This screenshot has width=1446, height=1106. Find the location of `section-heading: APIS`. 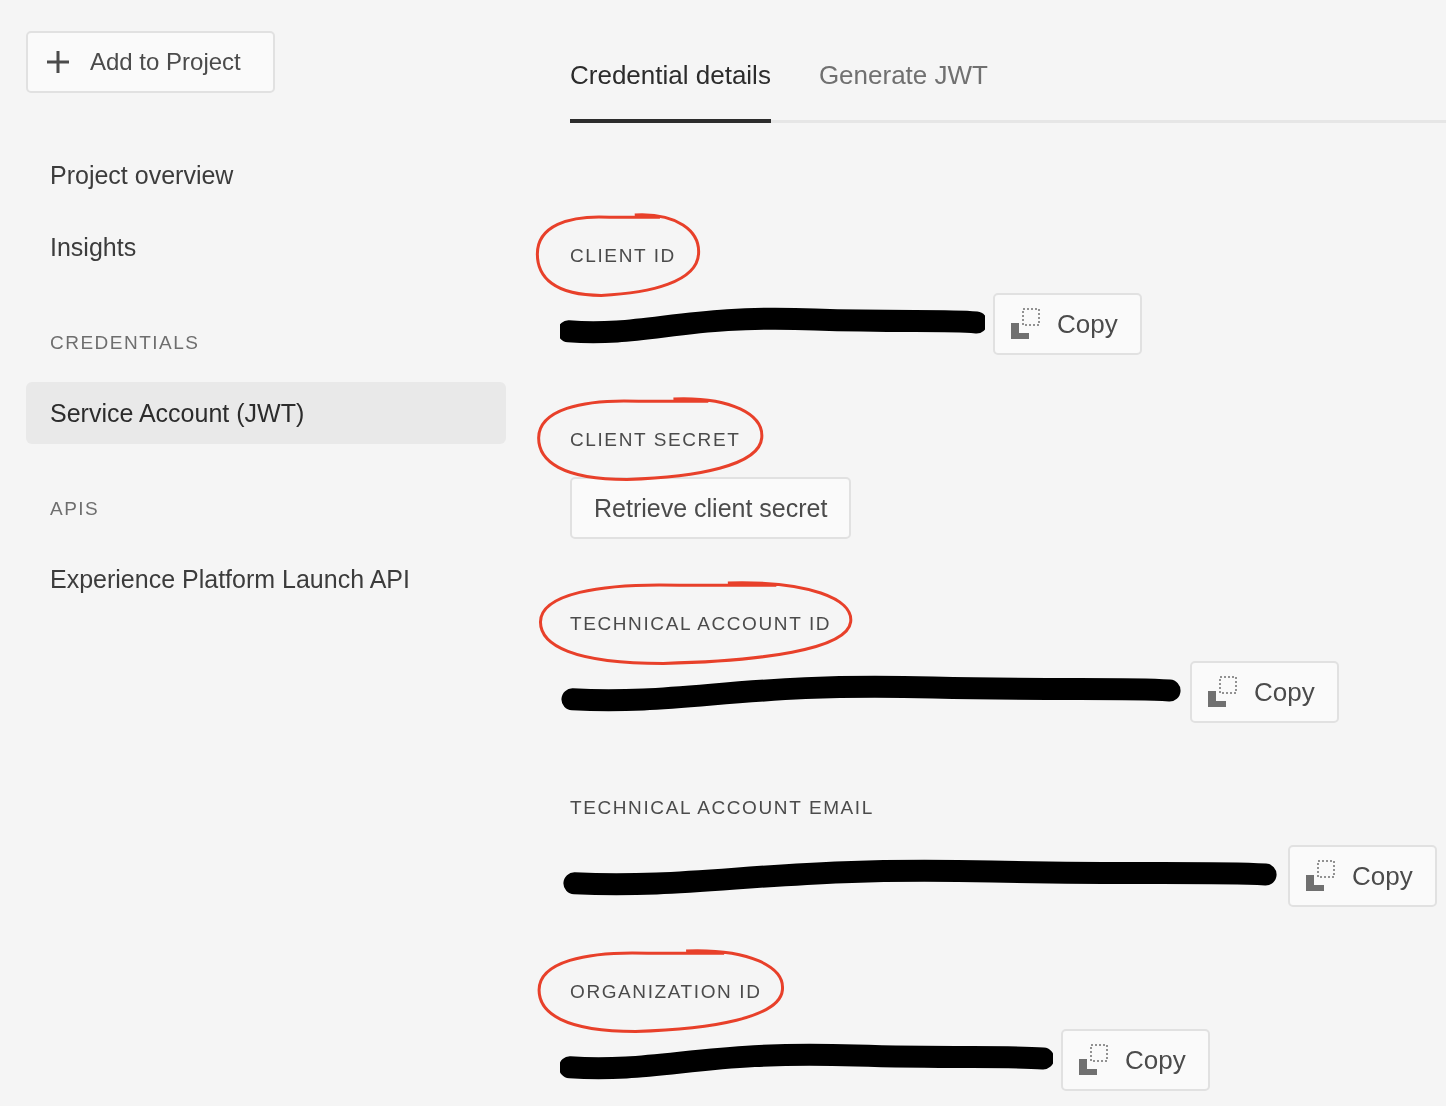

section-heading: APIS is located at coordinates (75, 509).